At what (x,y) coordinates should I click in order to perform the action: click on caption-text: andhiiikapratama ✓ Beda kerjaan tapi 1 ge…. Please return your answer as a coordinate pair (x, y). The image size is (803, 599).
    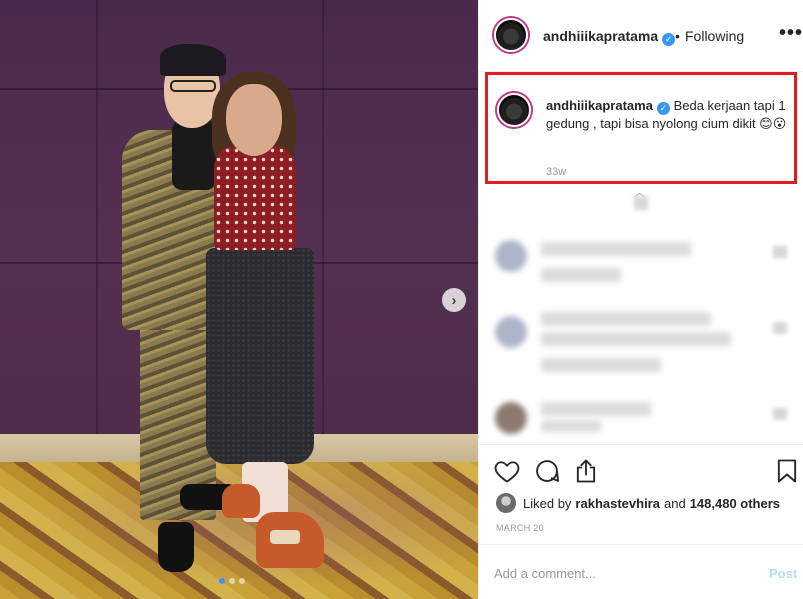
    Looking at the image, I should click on (668, 115).